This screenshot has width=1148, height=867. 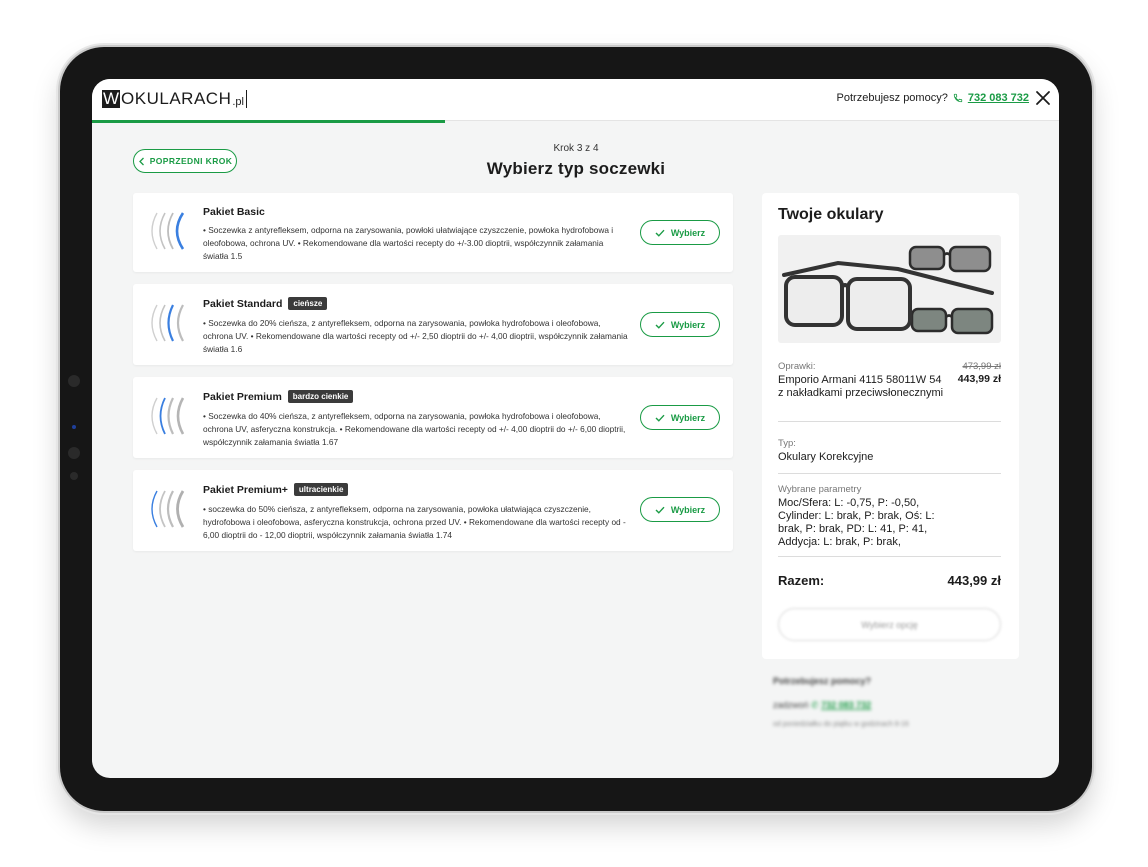 What do you see at coordinates (820, 489) in the screenshot?
I see `params-label: Wybrane parametry` at bounding box center [820, 489].